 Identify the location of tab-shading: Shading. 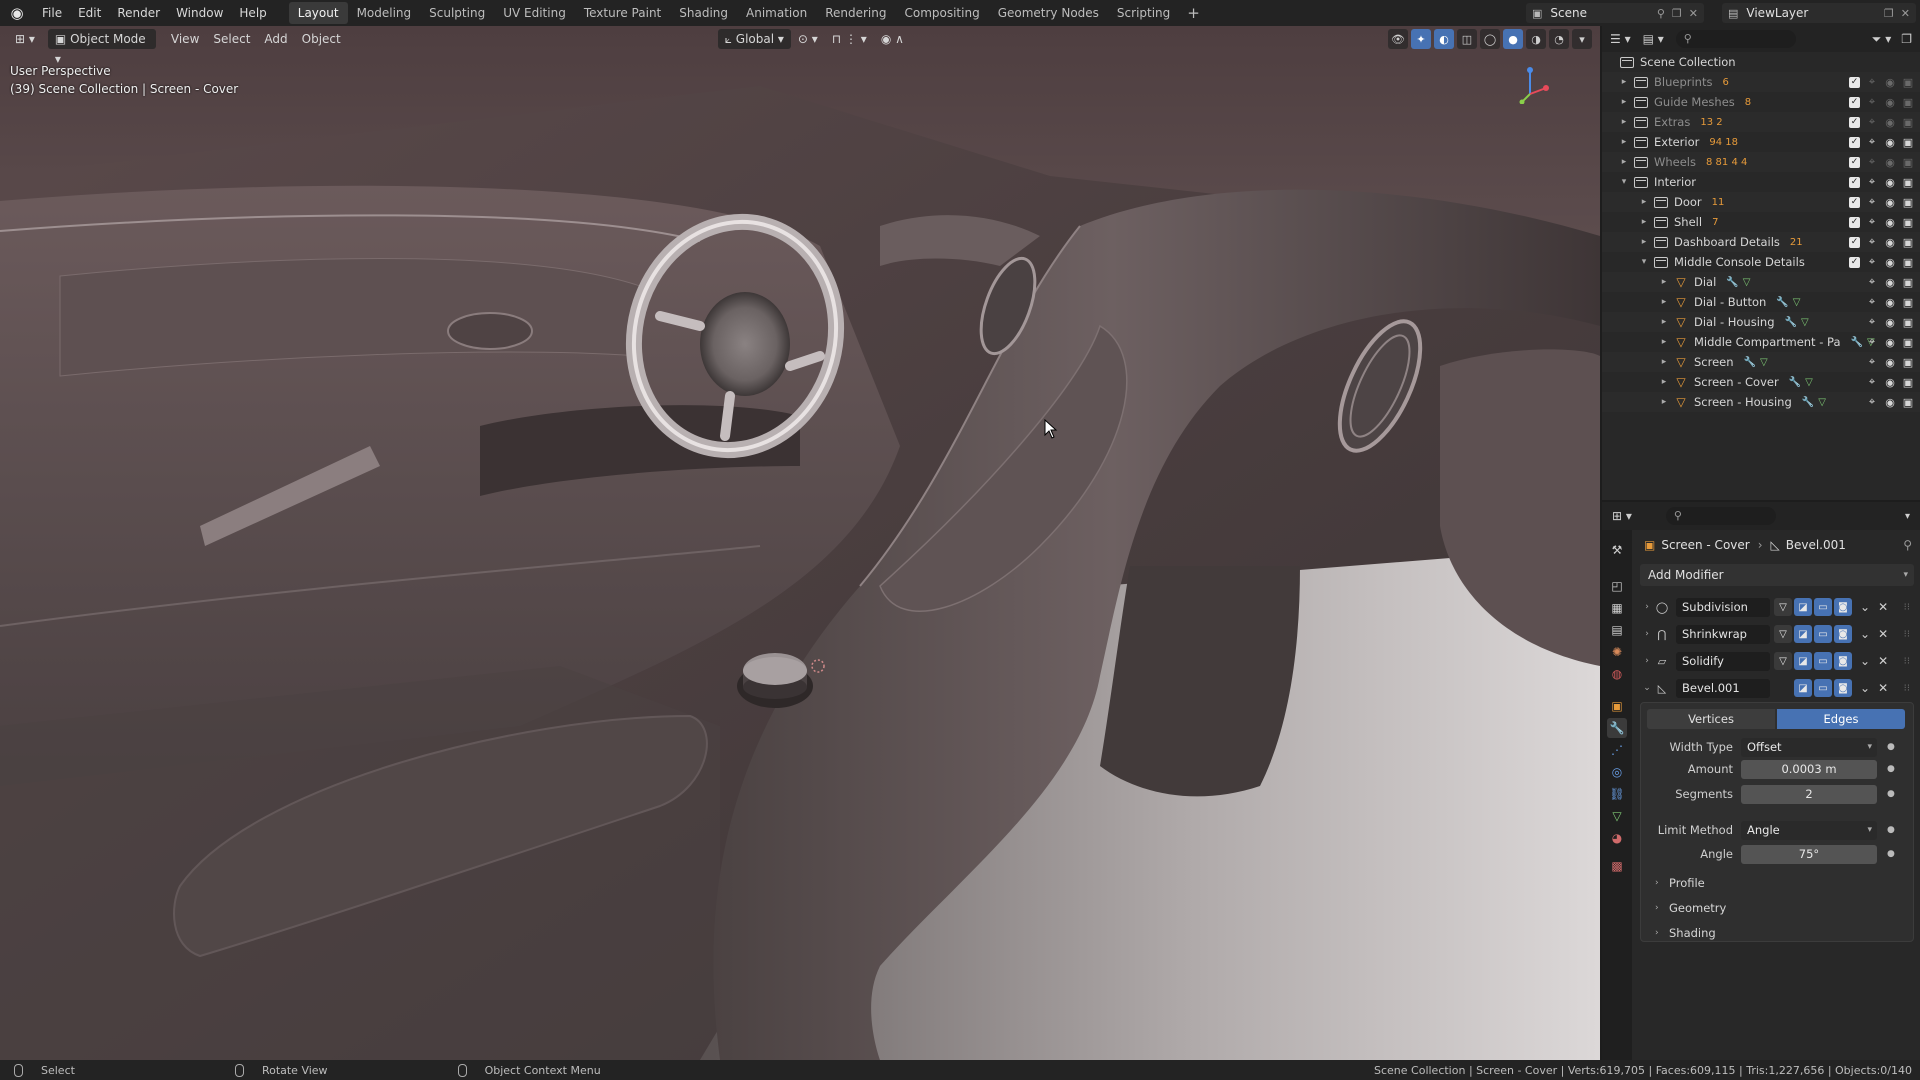
(703, 13).